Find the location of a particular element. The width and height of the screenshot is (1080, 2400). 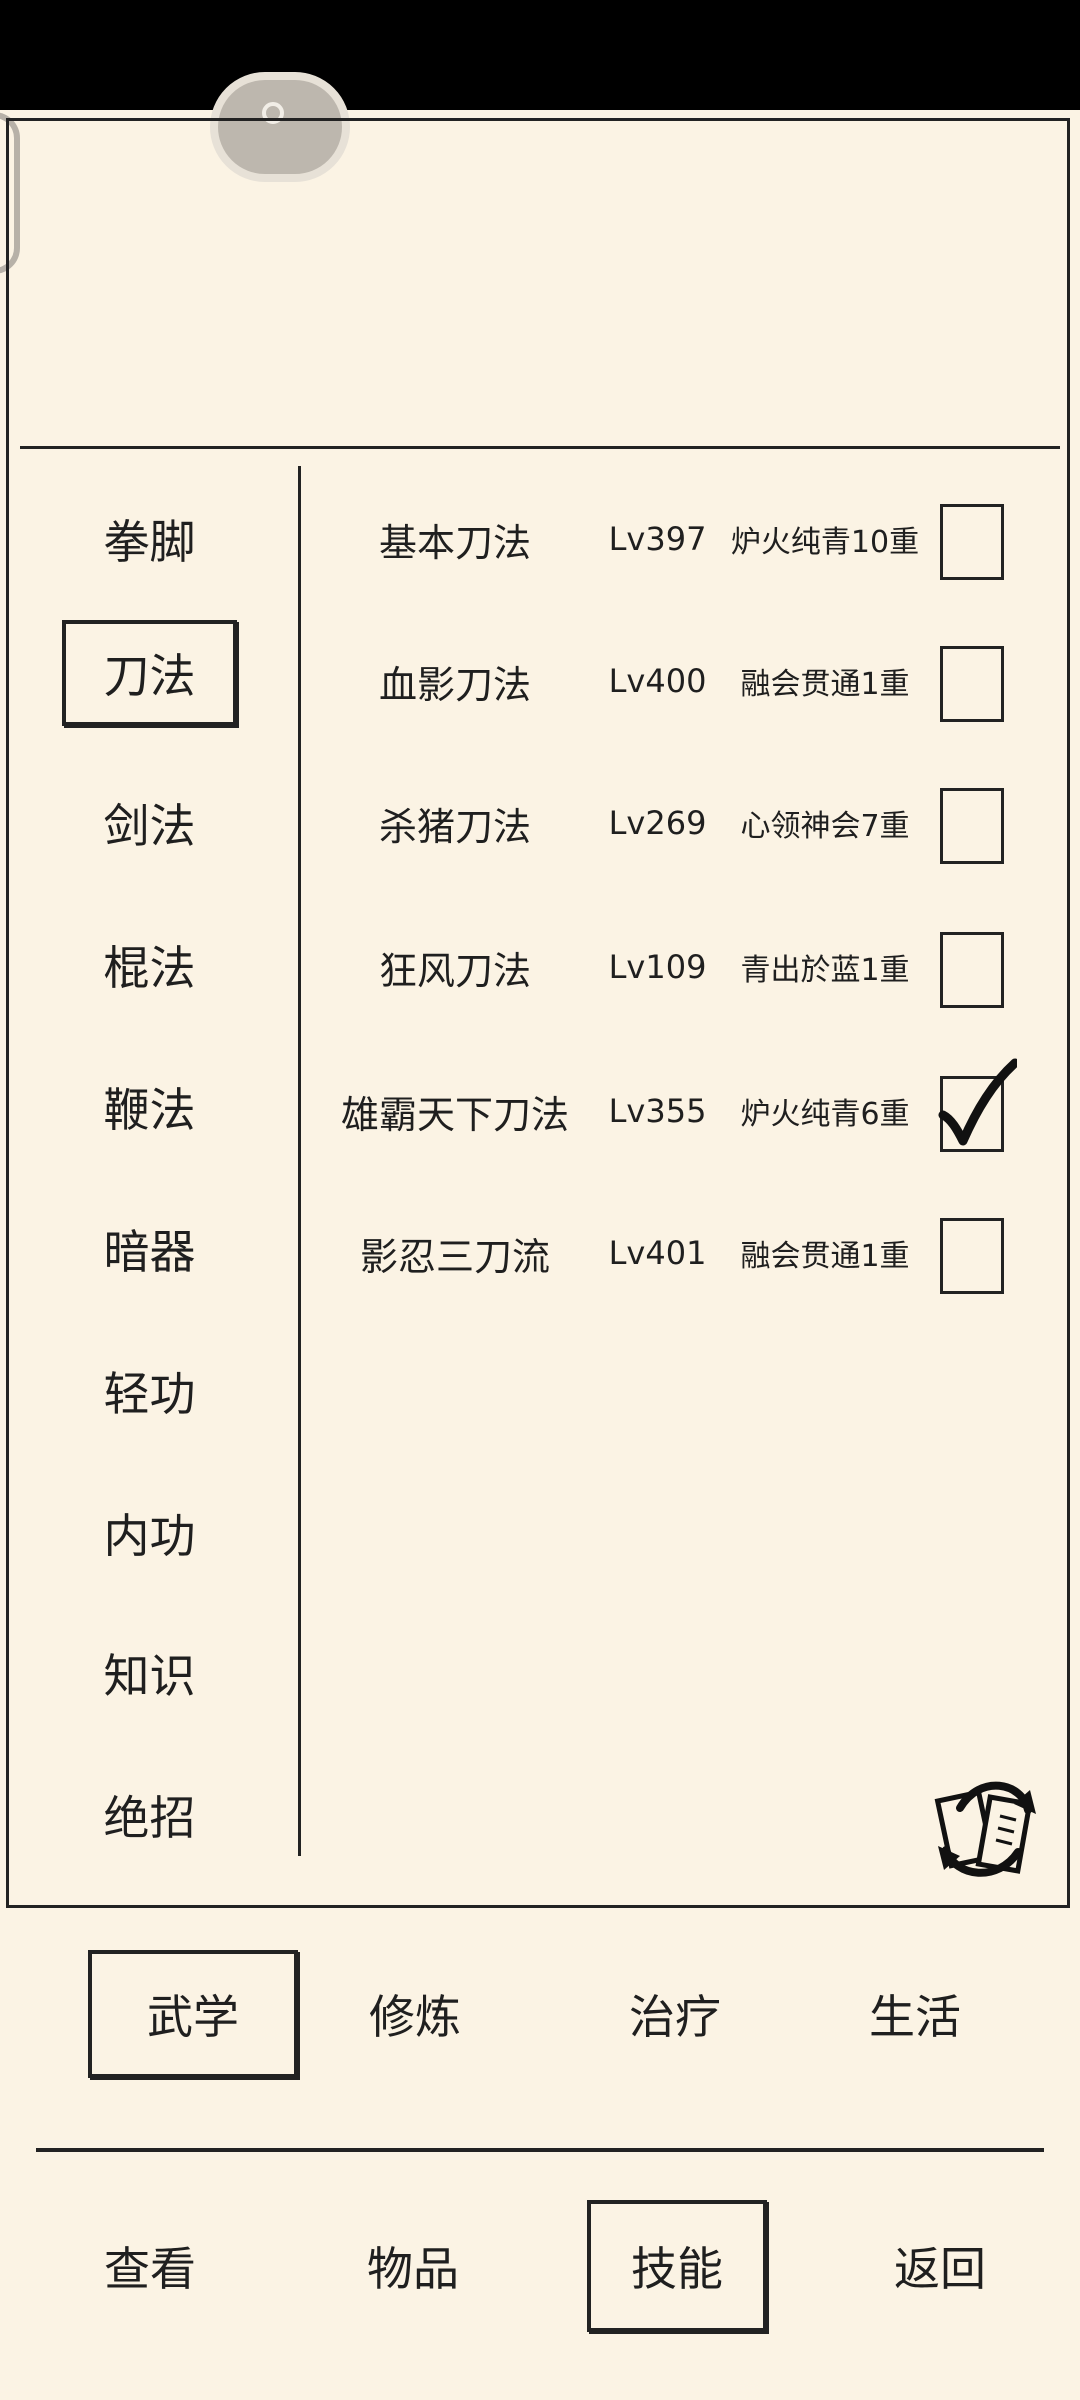

skill-realm: 炉火纯青6重 is located at coordinates (825, 1114).